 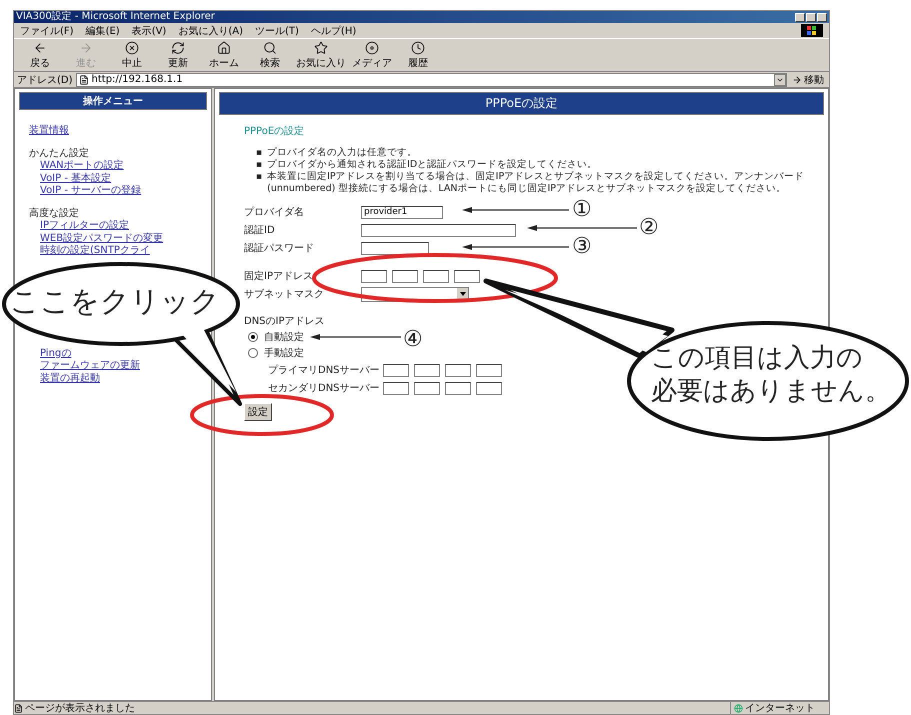 I want to click on toolbar-button: お気に入り, so click(x=321, y=55).